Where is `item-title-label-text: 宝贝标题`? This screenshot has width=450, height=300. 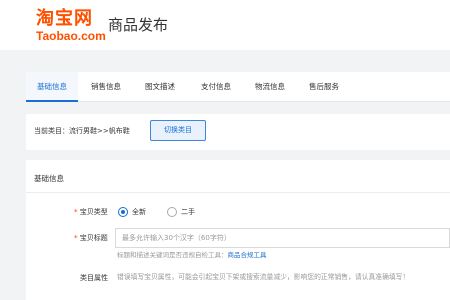 item-title-label-text: 宝贝标题 is located at coordinates (93, 238).